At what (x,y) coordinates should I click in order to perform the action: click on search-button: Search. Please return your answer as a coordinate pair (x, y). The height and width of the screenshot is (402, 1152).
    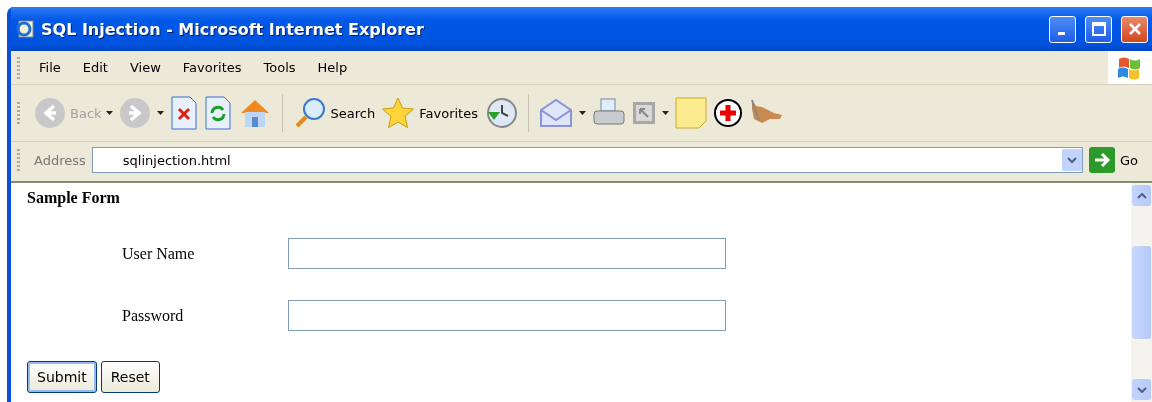
    Looking at the image, I should click on (334, 113).